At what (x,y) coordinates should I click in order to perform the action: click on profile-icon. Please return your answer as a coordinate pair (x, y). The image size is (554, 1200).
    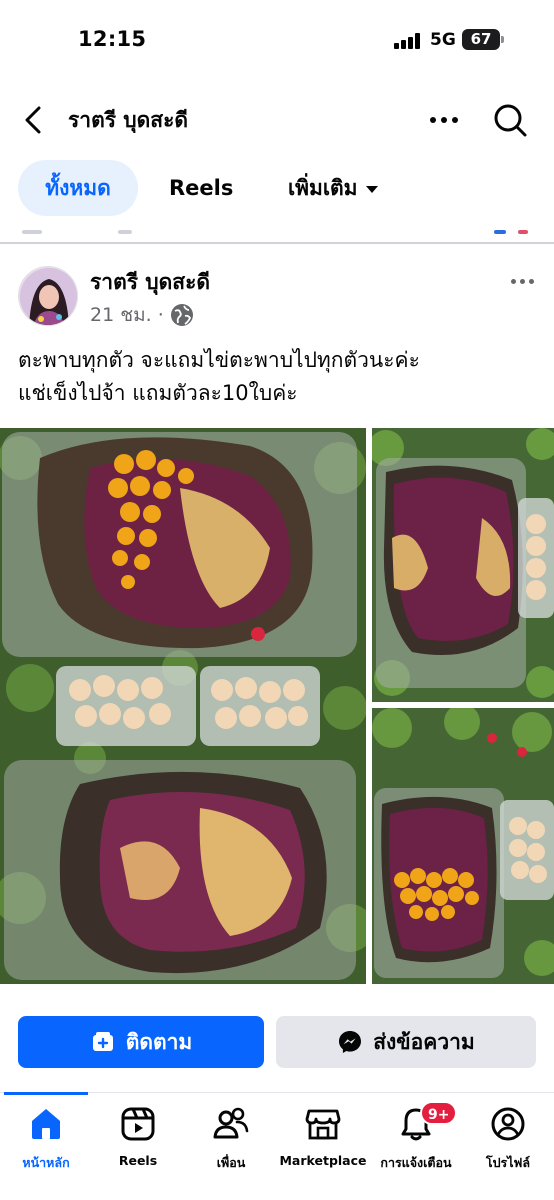
    Looking at the image, I should click on (508, 1124).